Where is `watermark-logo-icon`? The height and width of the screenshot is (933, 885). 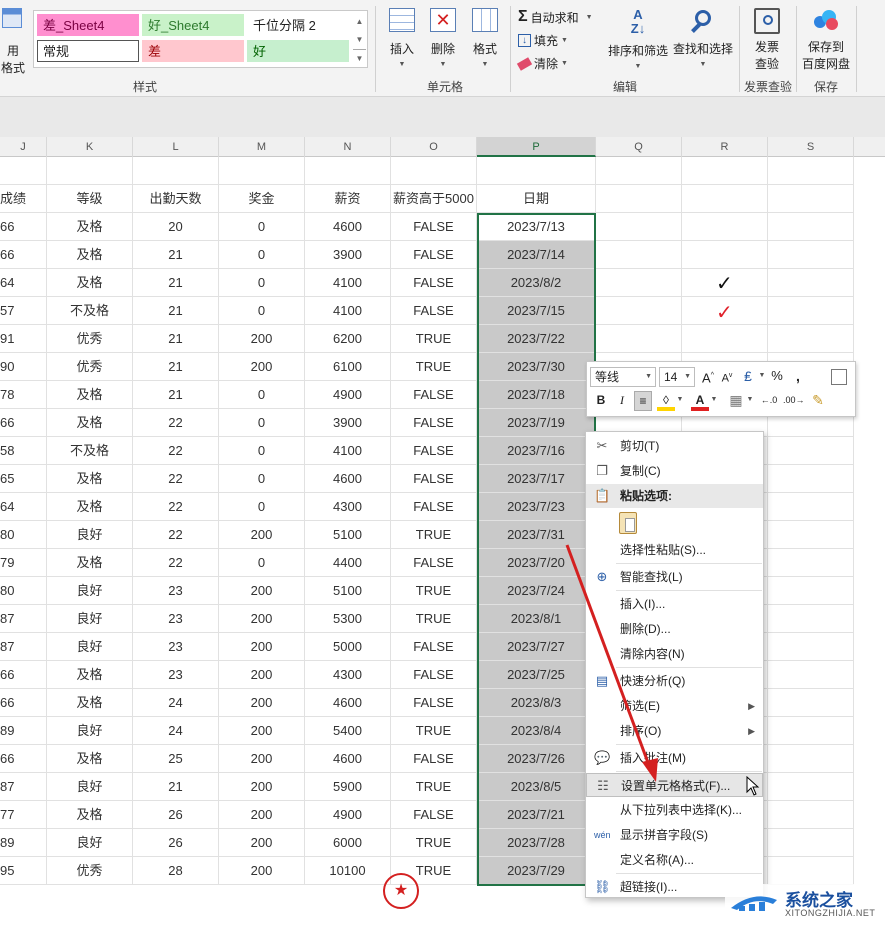
watermark-logo-icon is located at coordinates (754, 904).